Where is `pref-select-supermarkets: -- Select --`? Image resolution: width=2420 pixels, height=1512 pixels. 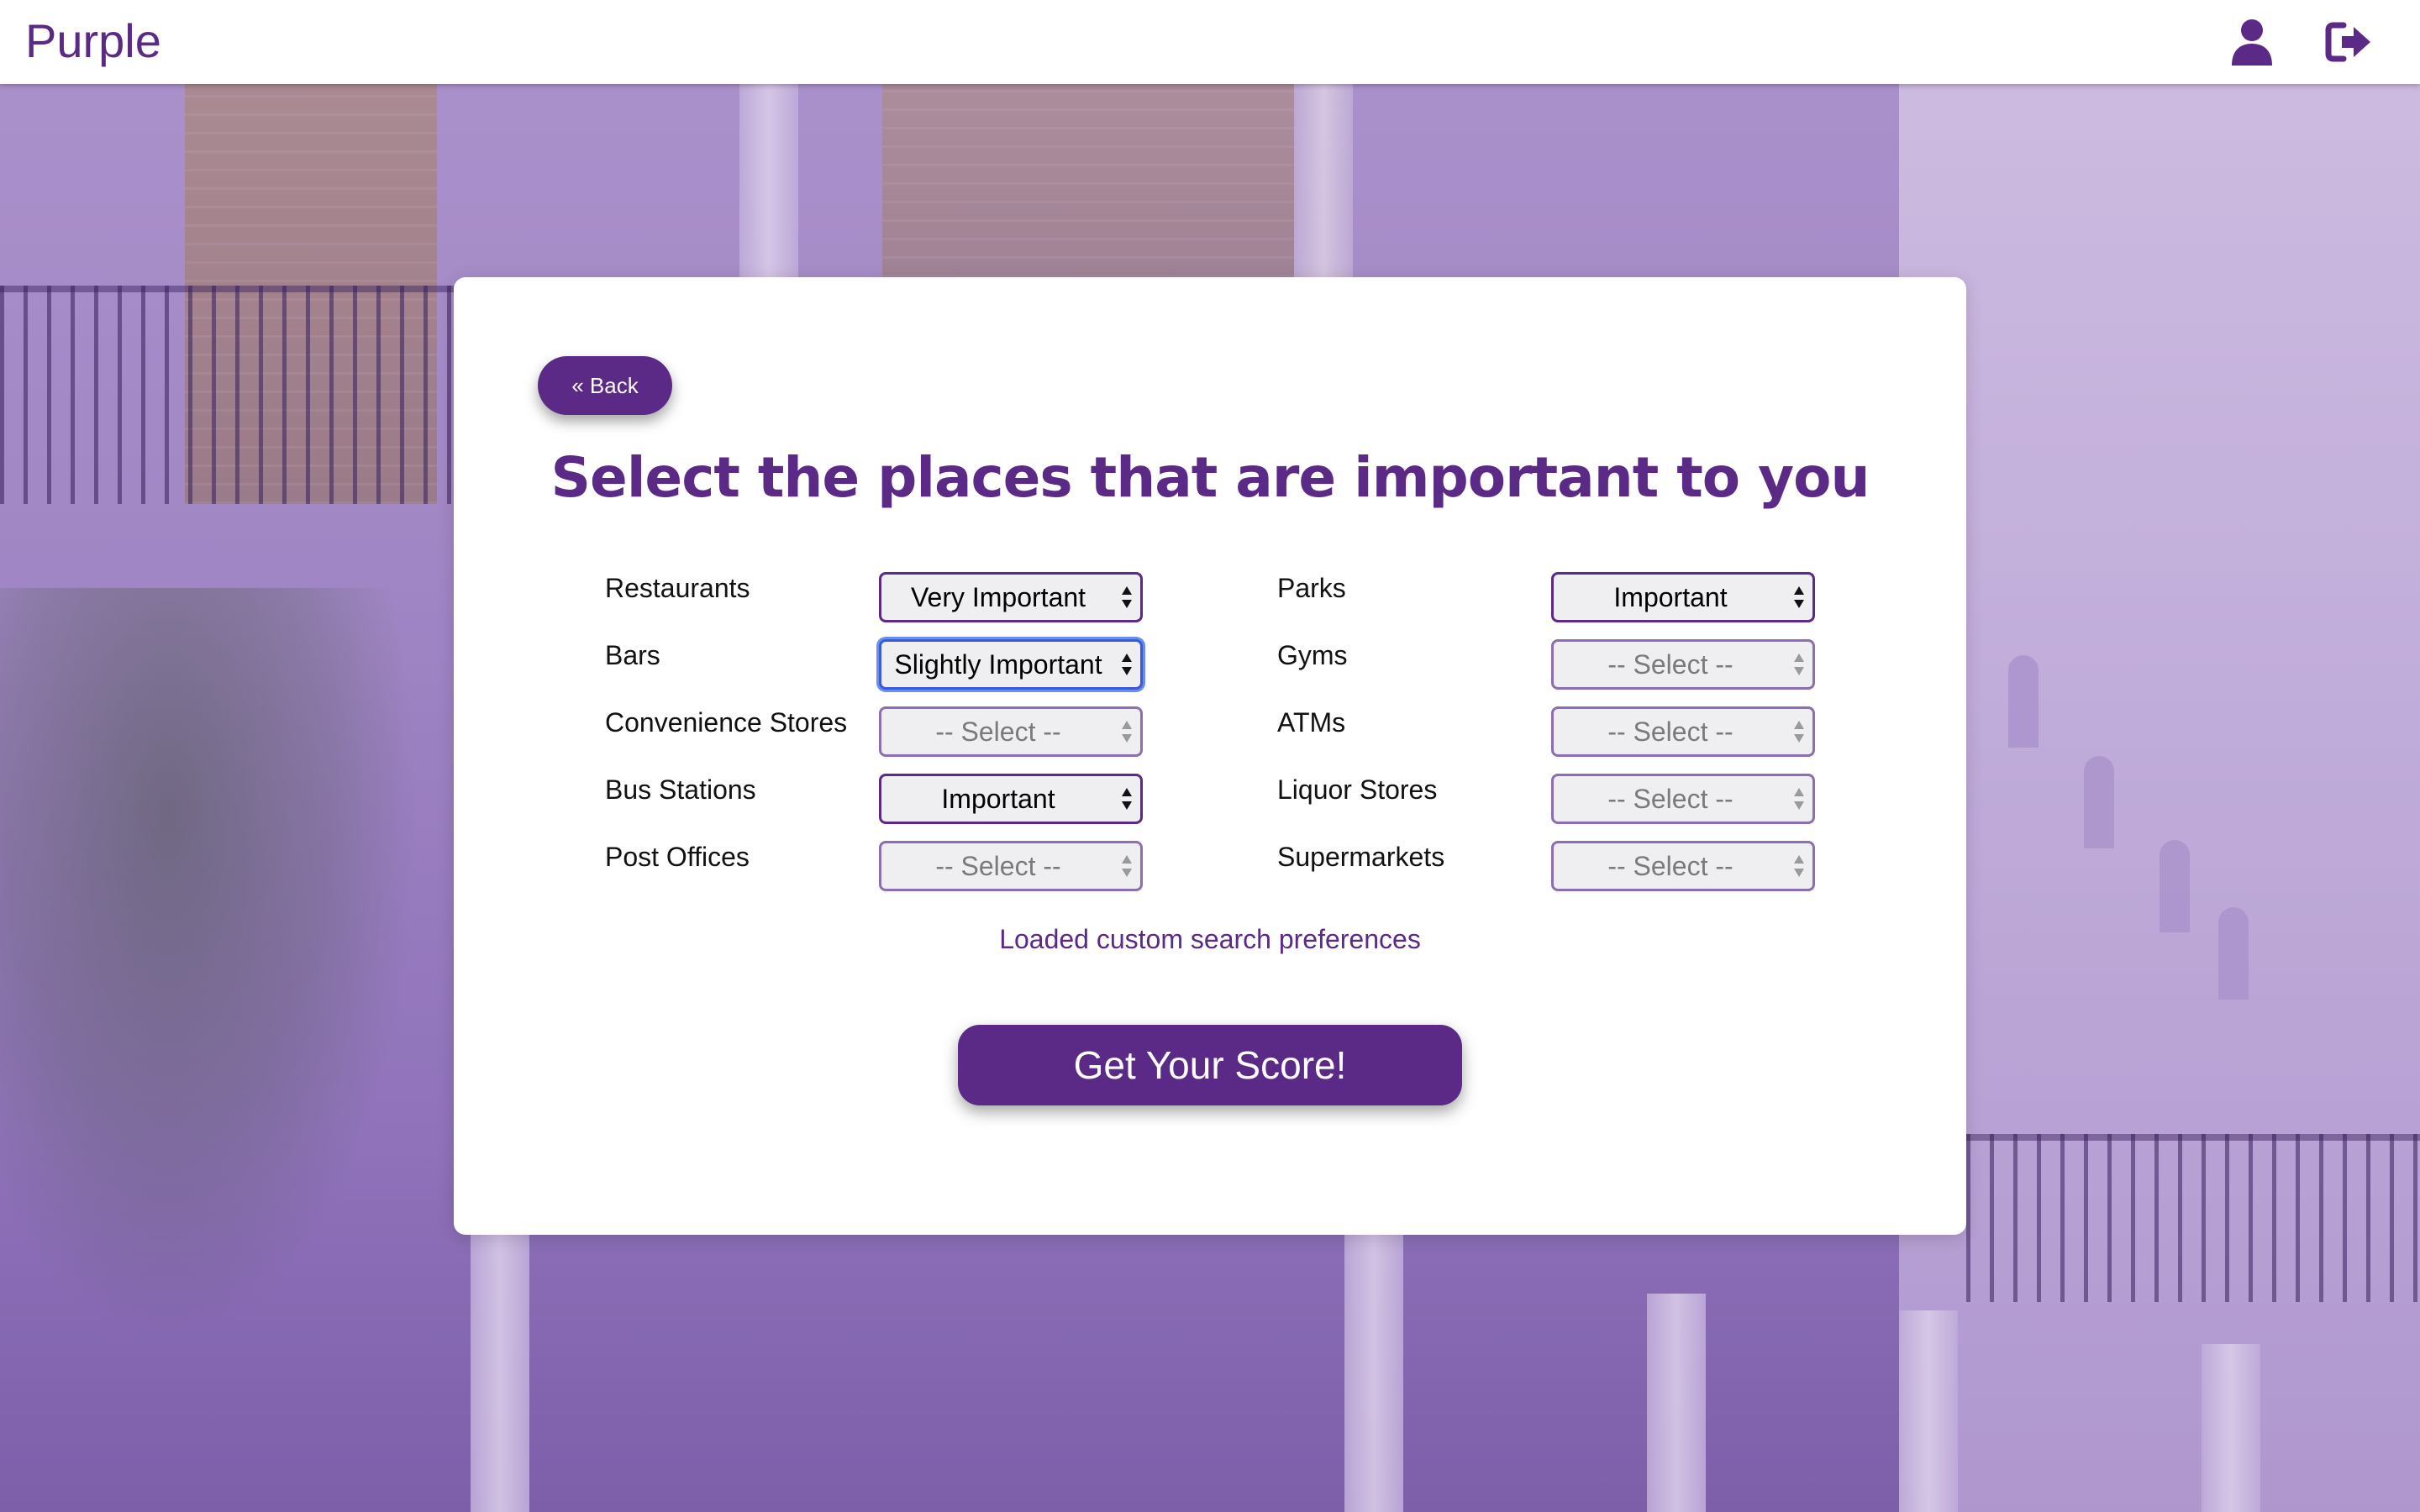
pref-select-supermarkets: -- Select -- is located at coordinates (1683, 866).